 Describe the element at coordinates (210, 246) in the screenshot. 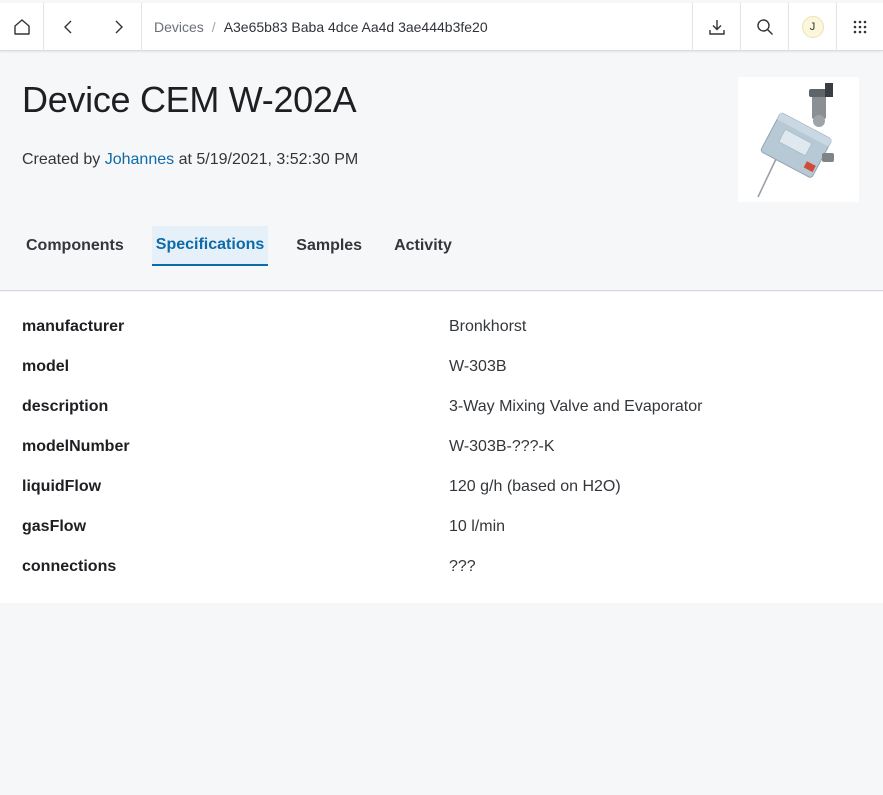

I see `tab-specifications: Specifications` at that location.